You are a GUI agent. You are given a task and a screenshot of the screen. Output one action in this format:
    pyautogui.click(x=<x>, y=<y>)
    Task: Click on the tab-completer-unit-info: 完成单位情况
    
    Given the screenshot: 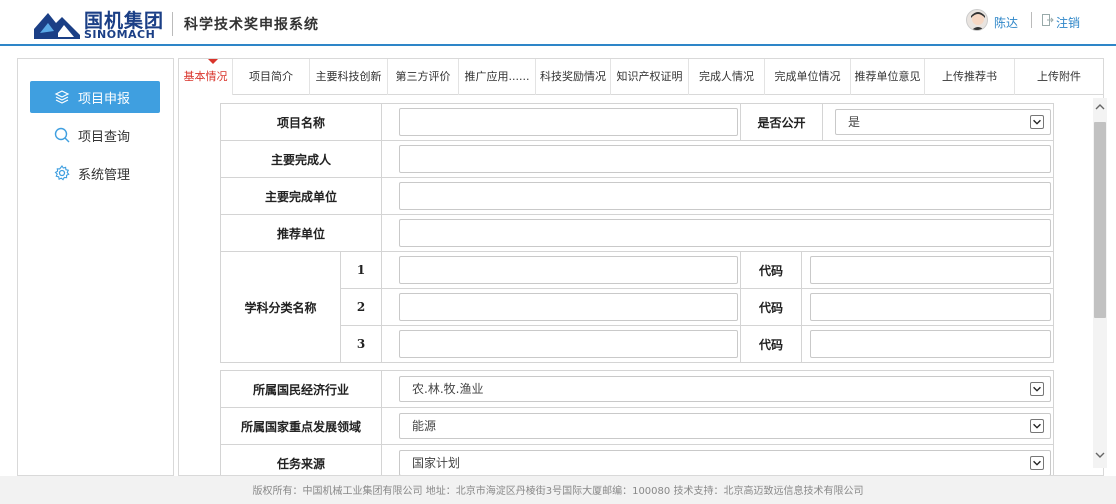 What is the action you would take?
    pyautogui.click(x=808, y=77)
    